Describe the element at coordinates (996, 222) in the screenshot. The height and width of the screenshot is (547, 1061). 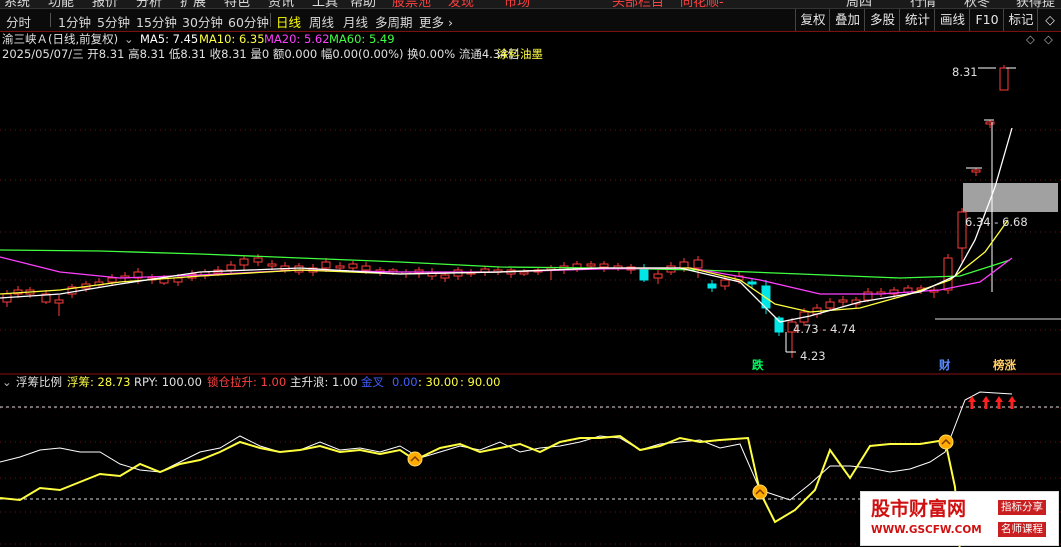
I see `zone-price-label: 6.34 - 6.68` at that location.